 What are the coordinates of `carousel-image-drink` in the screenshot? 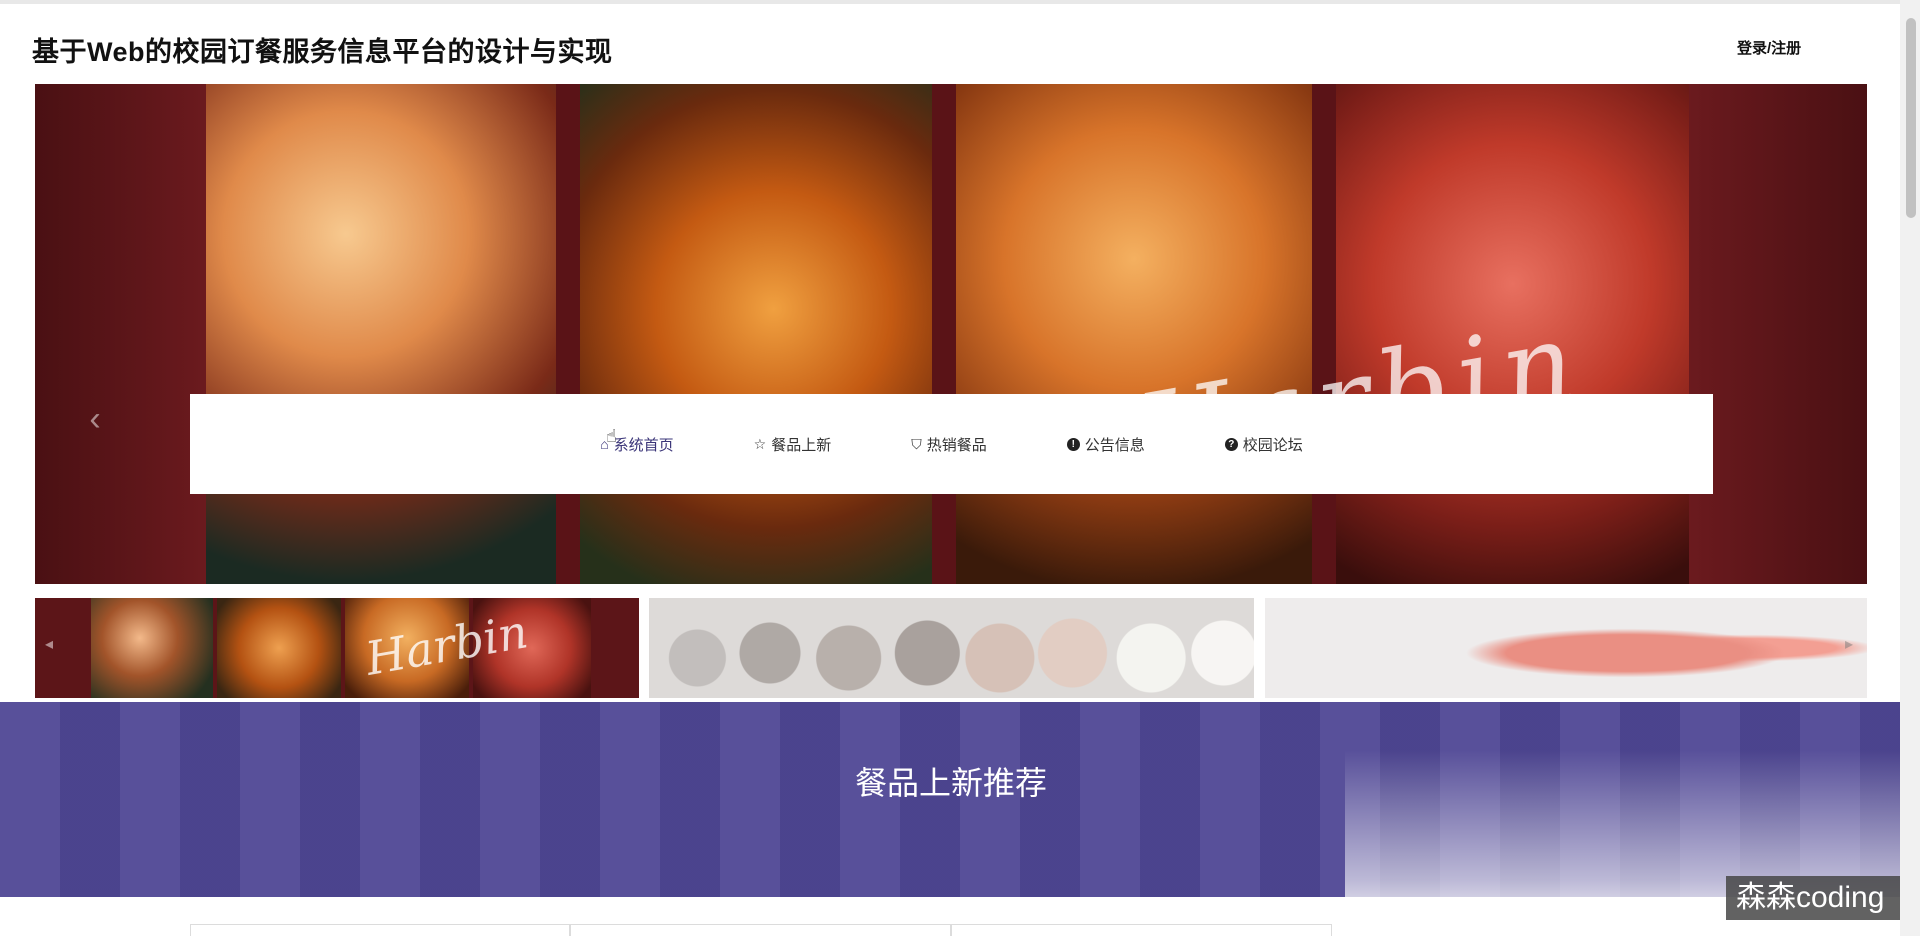 It's located at (381, 334).